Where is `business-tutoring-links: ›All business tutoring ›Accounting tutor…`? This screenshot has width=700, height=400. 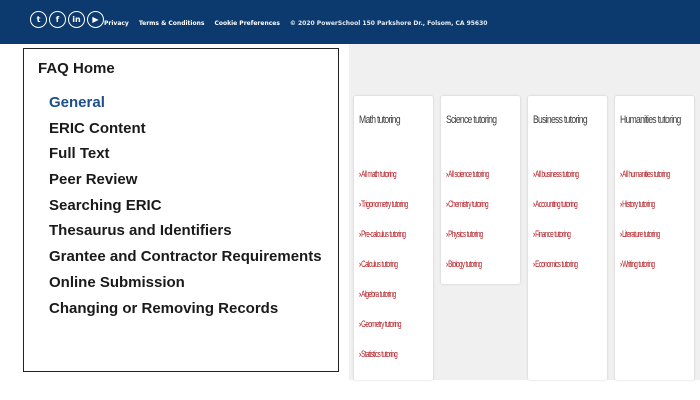 business-tutoring-links: ›All business tutoring ›Accounting tutor… is located at coordinates (565, 219).